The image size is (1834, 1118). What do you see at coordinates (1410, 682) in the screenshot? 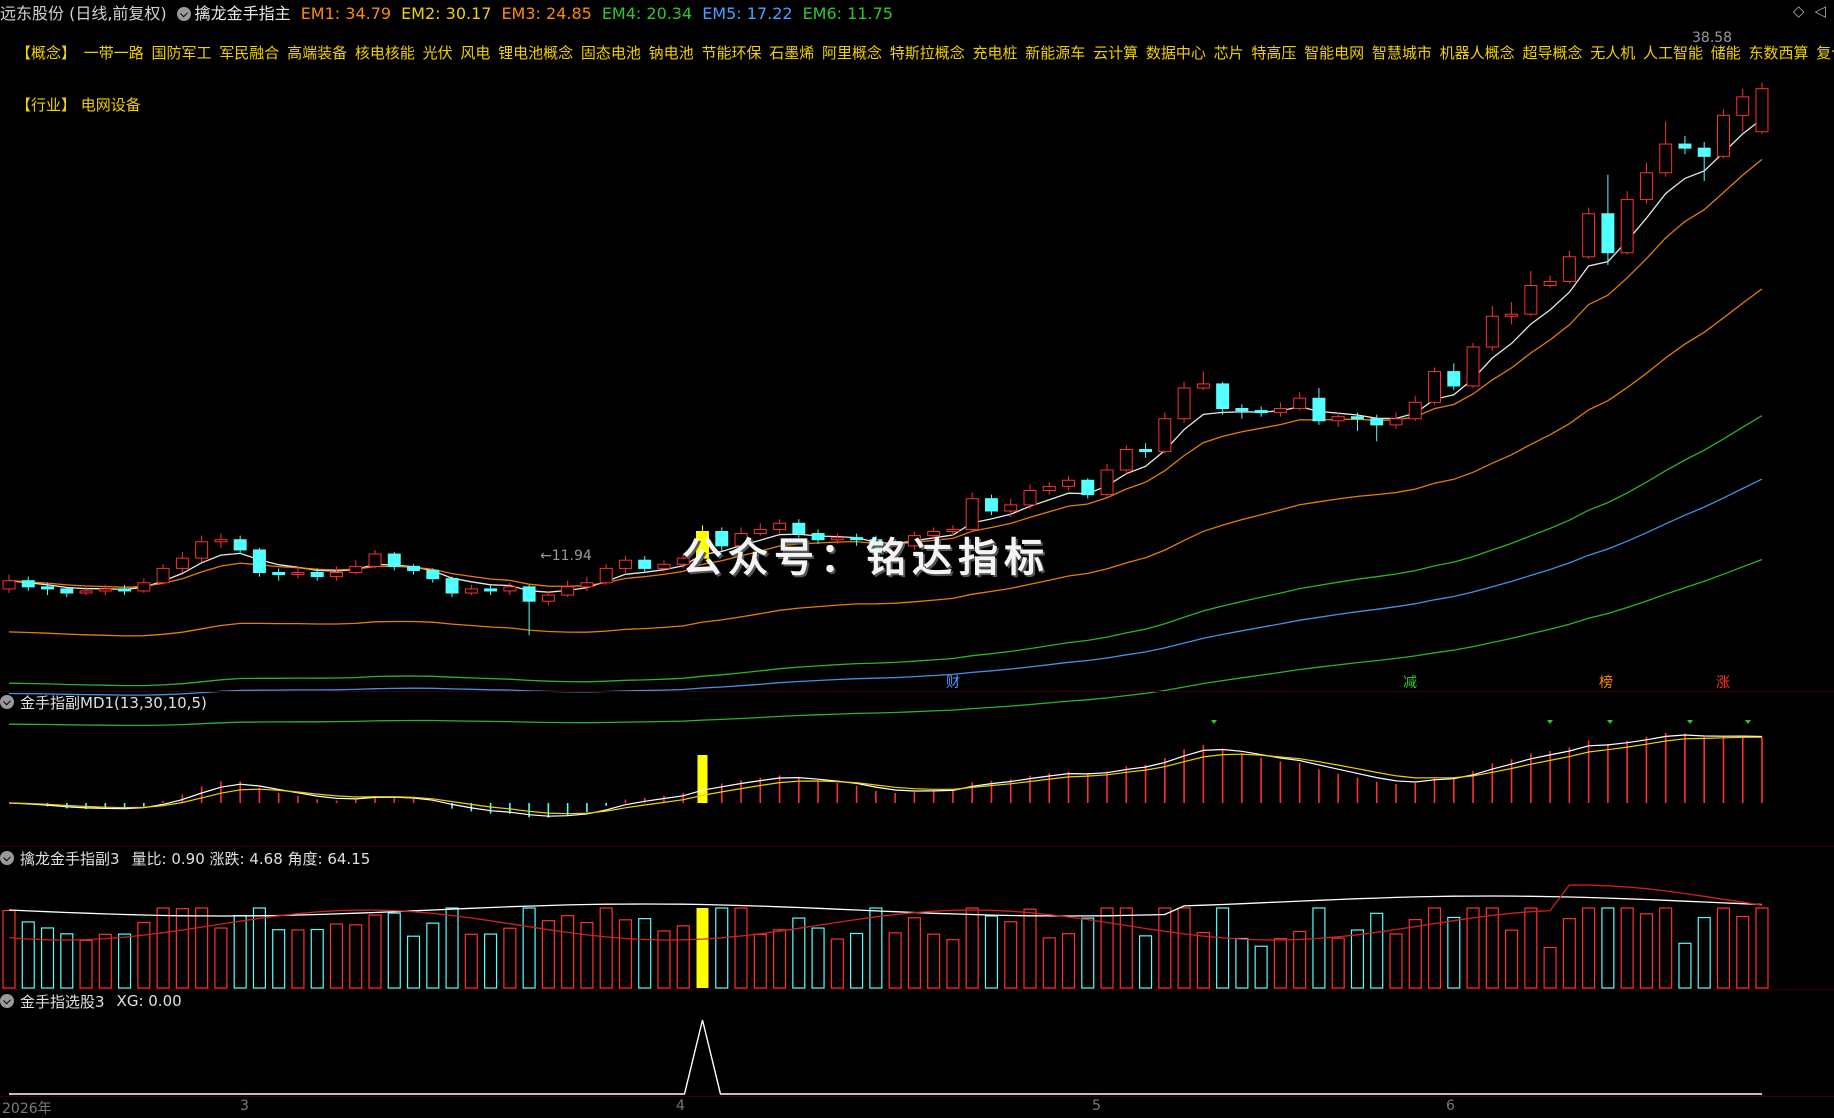
I see `event-marker-jian: 减` at bounding box center [1410, 682].